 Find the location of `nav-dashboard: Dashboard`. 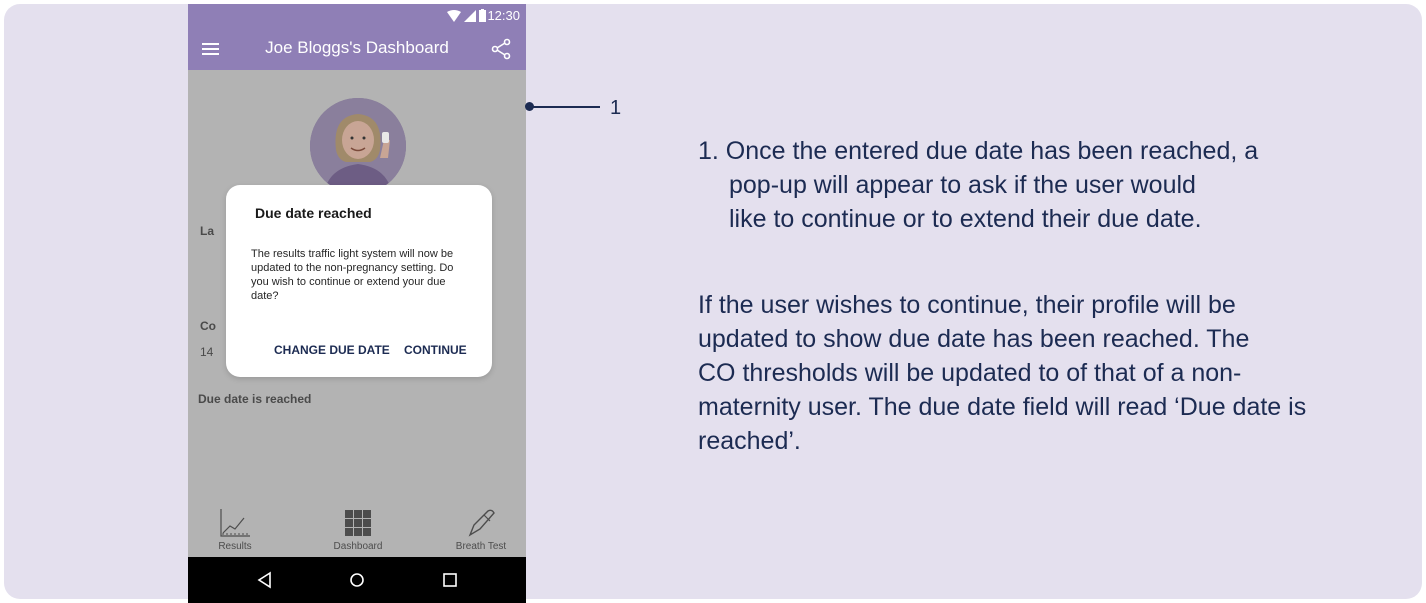

nav-dashboard: Dashboard is located at coordinates (358, 529).